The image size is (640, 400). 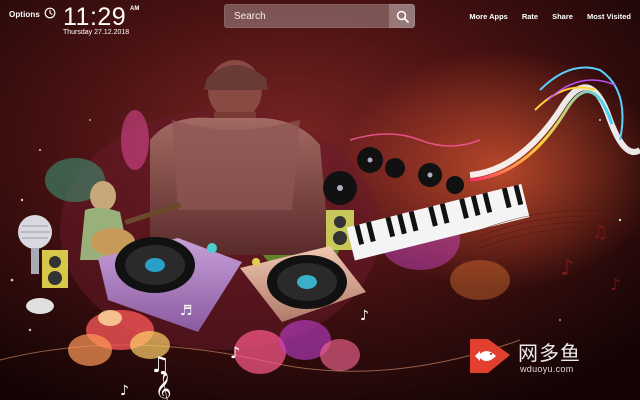 I want to click on watermark: 网多鱼 wduoyu.com, so click(x=546, y=358).